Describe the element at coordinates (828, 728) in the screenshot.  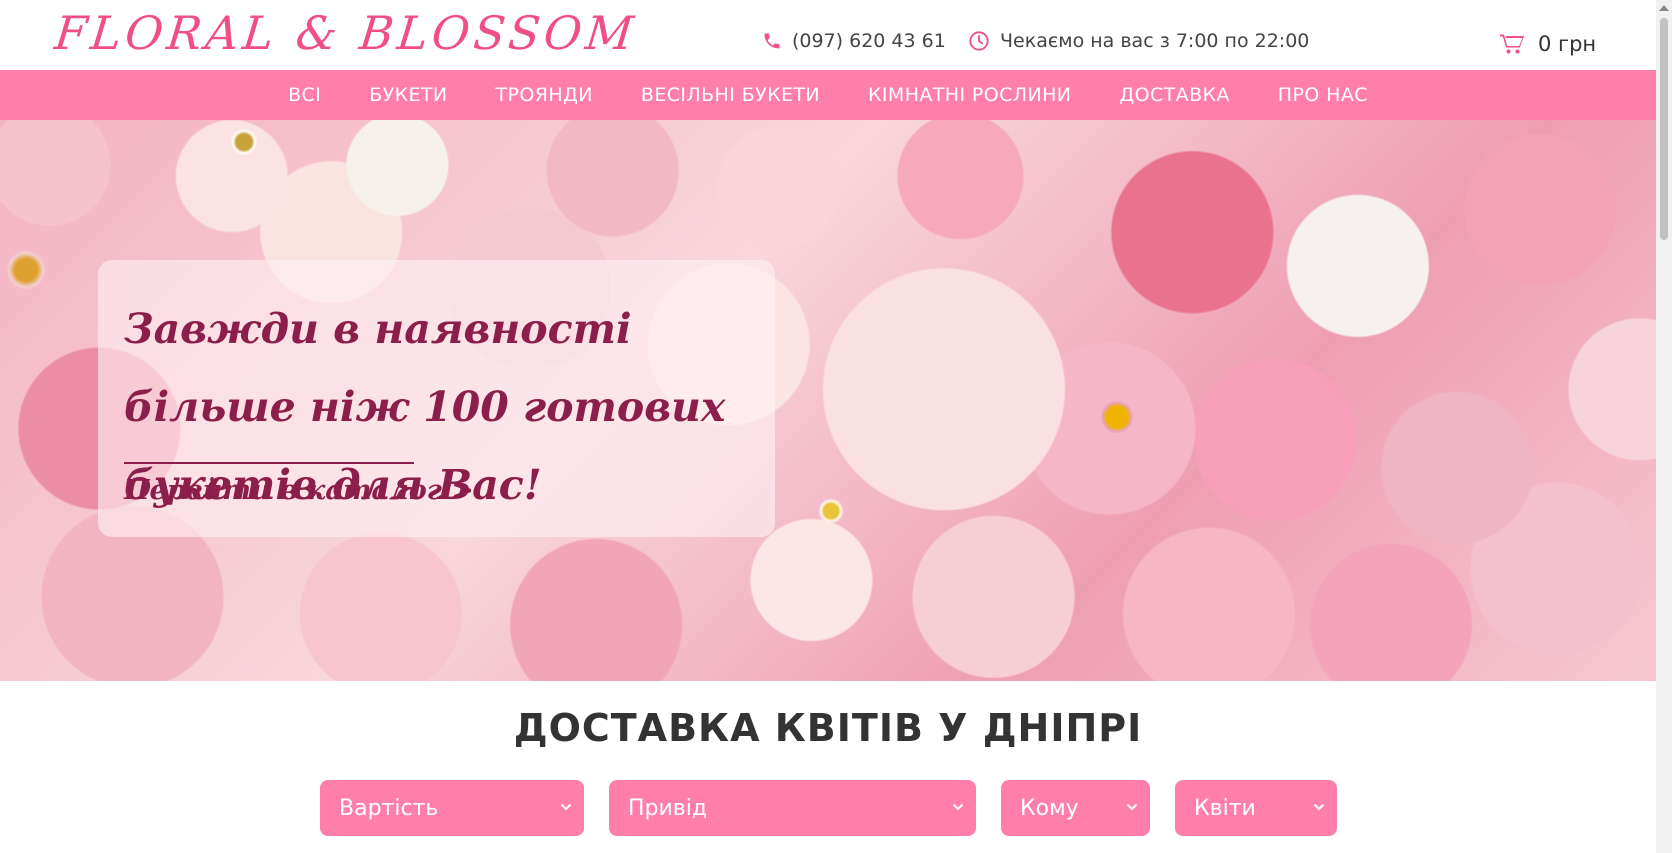
I see `section-title: ДОСТАВКА КВІТІВ У ДНІПРІ` at that location.